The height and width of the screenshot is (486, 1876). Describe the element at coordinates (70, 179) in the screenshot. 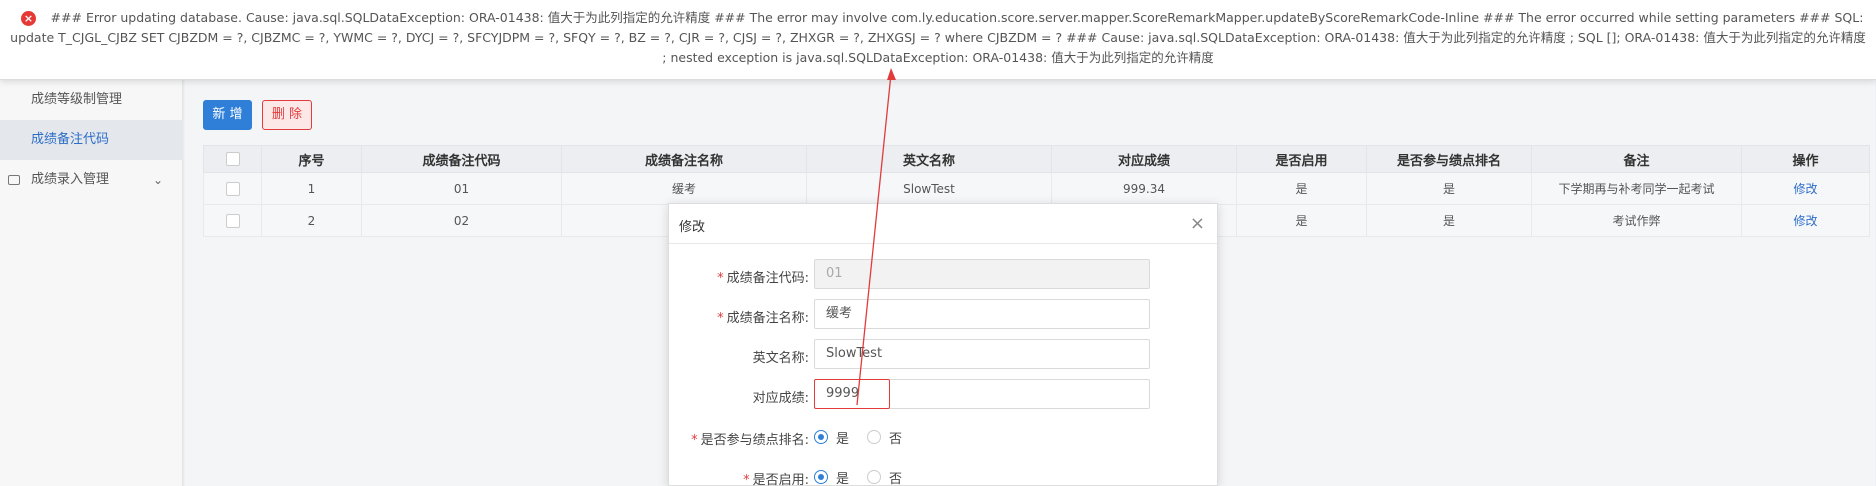

I see `sidebar-item-label: 成绩录入管理` at that location.